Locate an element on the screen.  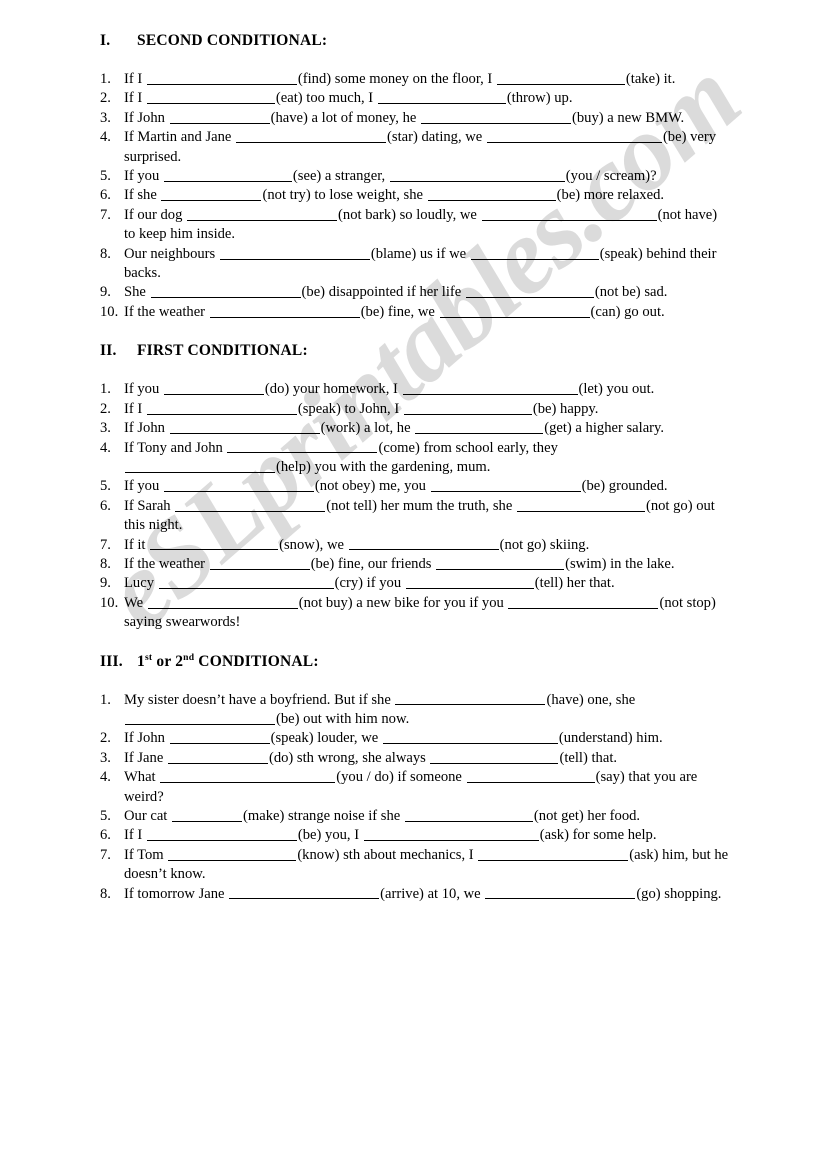
question-segment: If Sarah is located at coordinates (147, 505).